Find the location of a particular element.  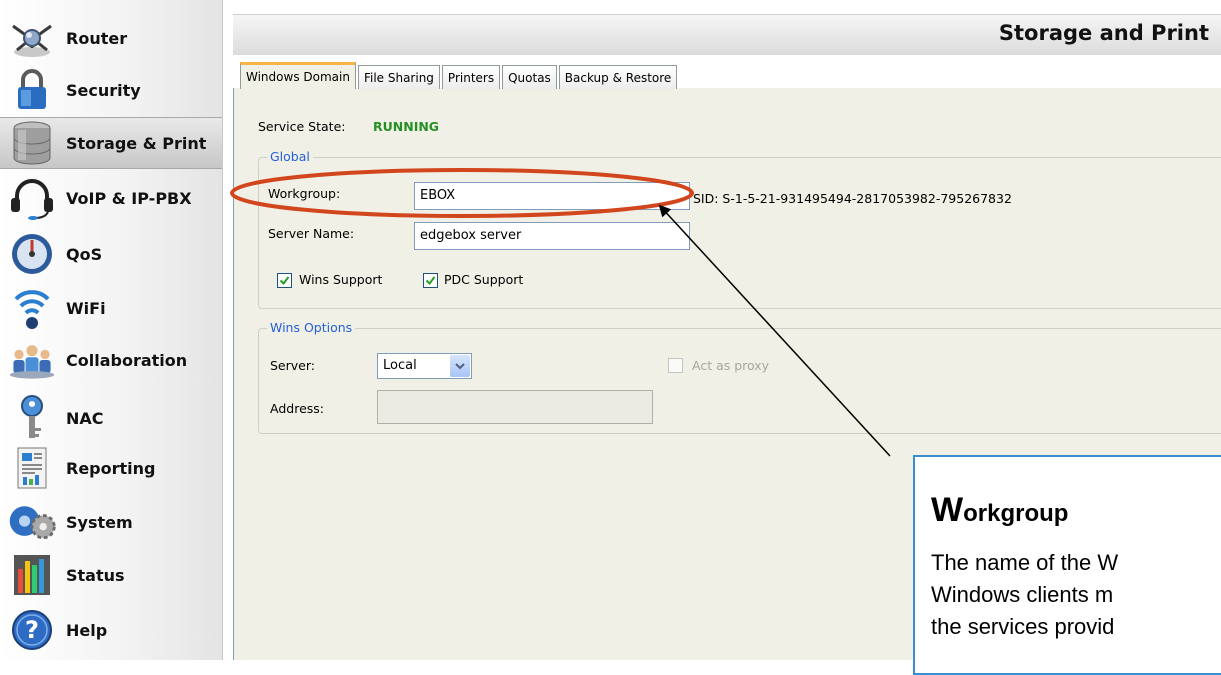

workgroup-input: EBOX is located at coordinates (552, 196).